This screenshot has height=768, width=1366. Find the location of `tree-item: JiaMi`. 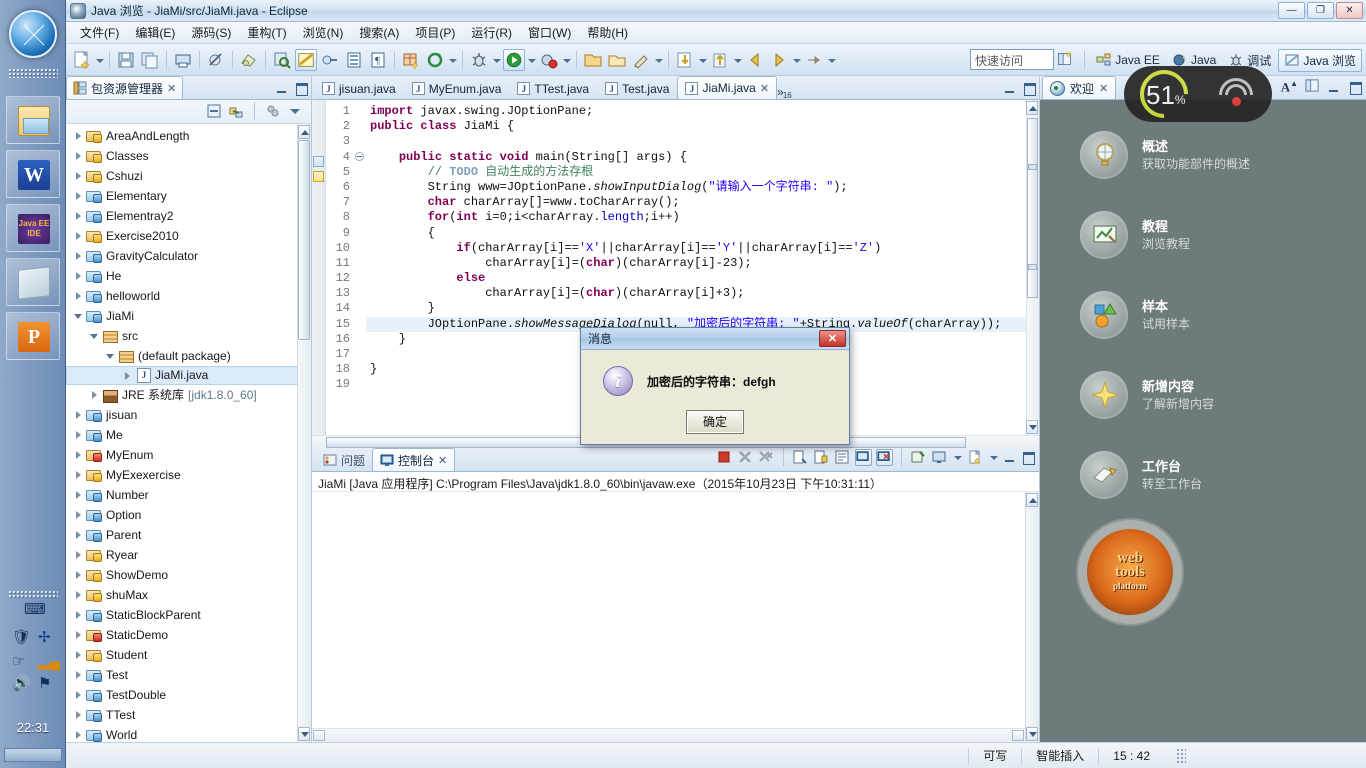

tree-item: JiaMi is located at coordinates (188, 316).